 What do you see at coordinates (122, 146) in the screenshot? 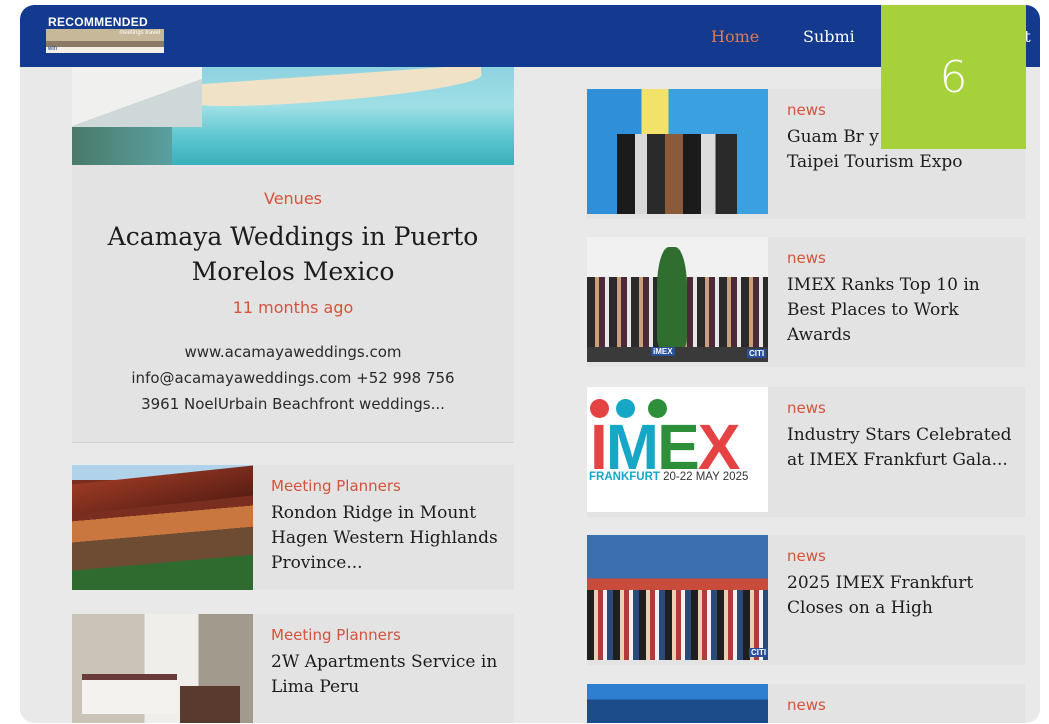
I see `foliage` at bounding box center [122, 146].